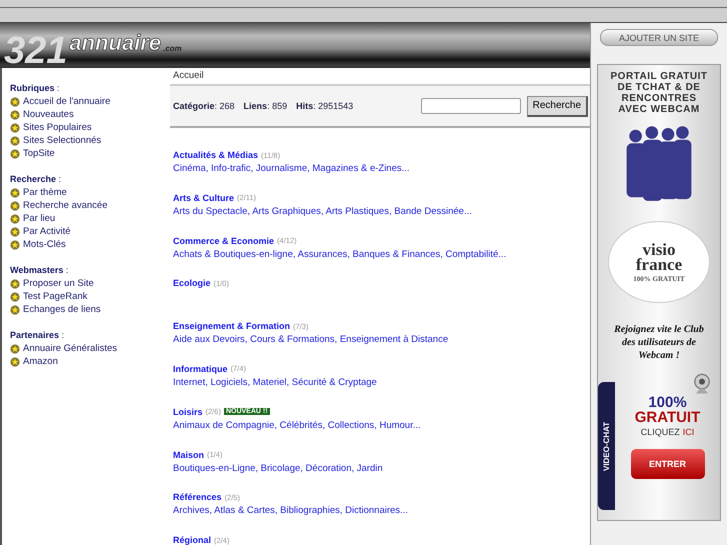  Describe the element at coordinates (215, 155) in the screenshot. I see `category-link: Actualités & Médias` at that location.